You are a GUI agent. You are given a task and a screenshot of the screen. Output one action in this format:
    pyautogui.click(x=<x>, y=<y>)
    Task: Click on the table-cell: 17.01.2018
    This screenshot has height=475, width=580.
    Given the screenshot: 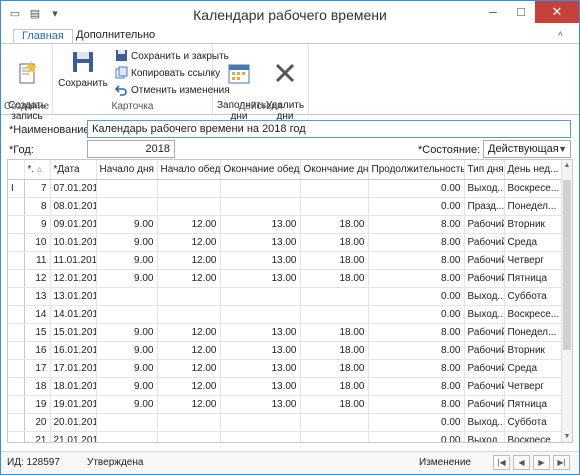 What is the action you would take?
    pyautogui.click(x=73, y=368)
    